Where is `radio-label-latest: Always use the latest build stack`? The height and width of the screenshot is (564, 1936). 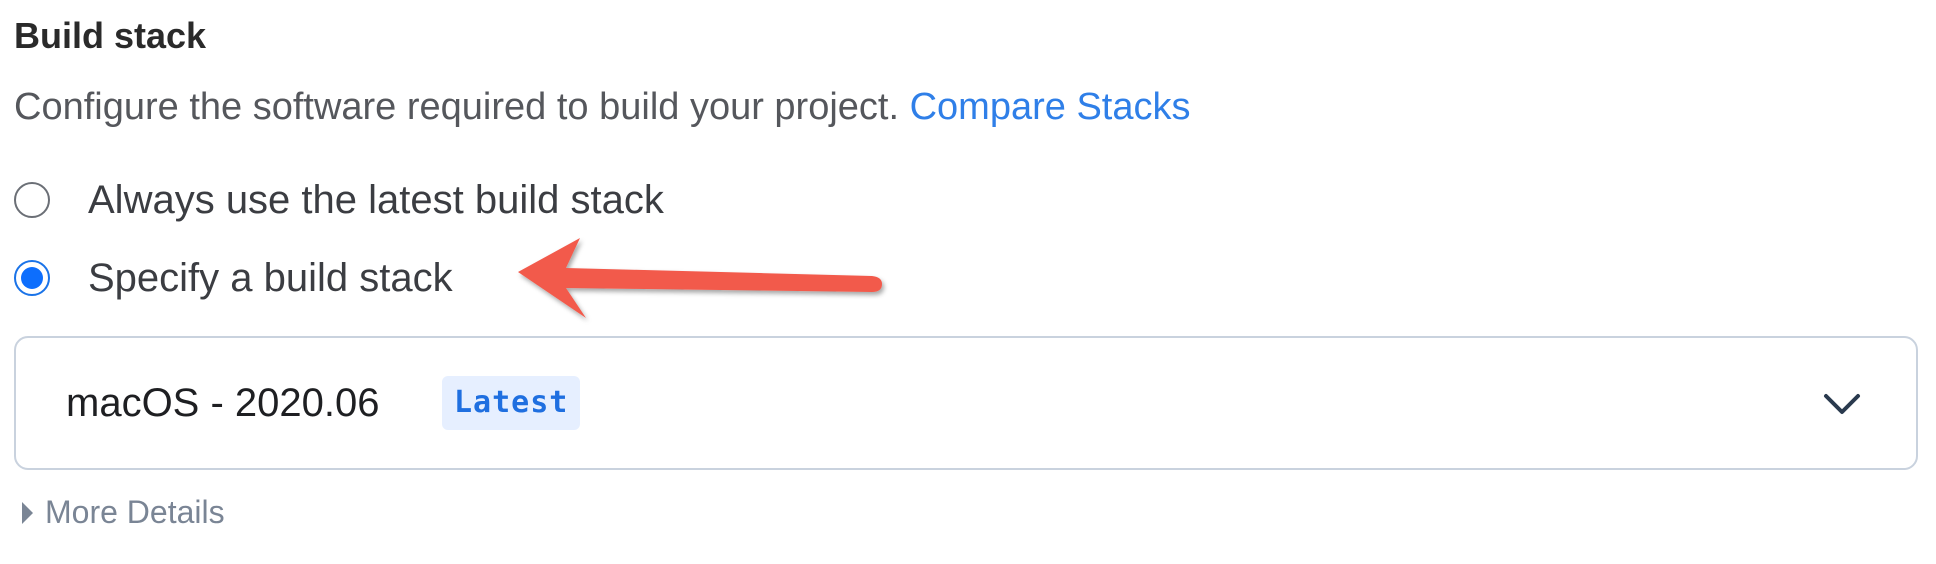 radio-label-latest: Always use the latest build stack is located at coordinates (376, 199).